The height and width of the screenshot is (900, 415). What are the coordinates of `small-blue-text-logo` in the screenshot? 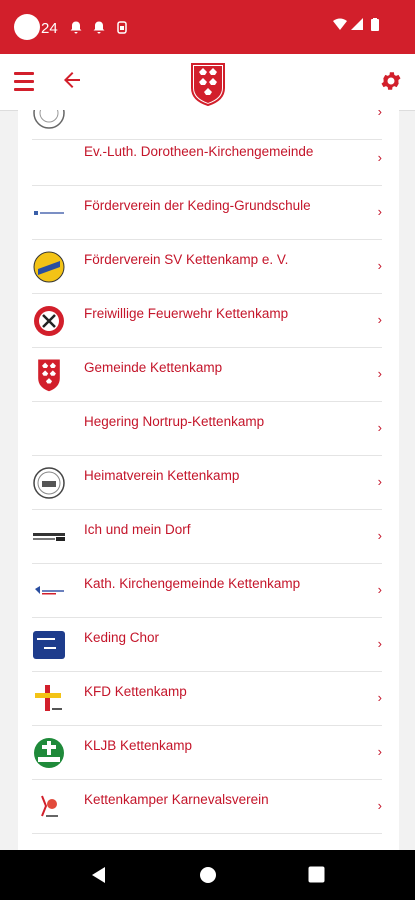 It's located at (49, 213).